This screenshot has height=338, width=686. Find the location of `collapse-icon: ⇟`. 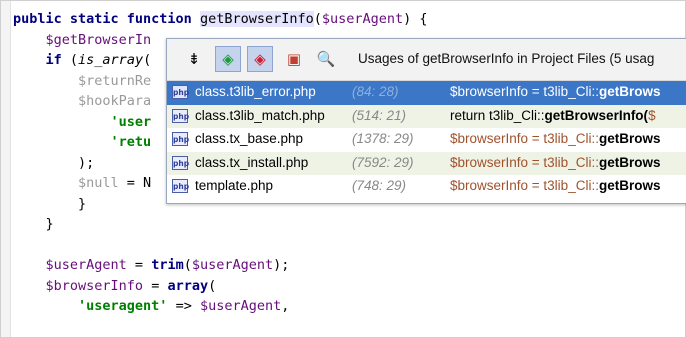

collapse-icon: ⇟ is located at coordinates (194, 59).